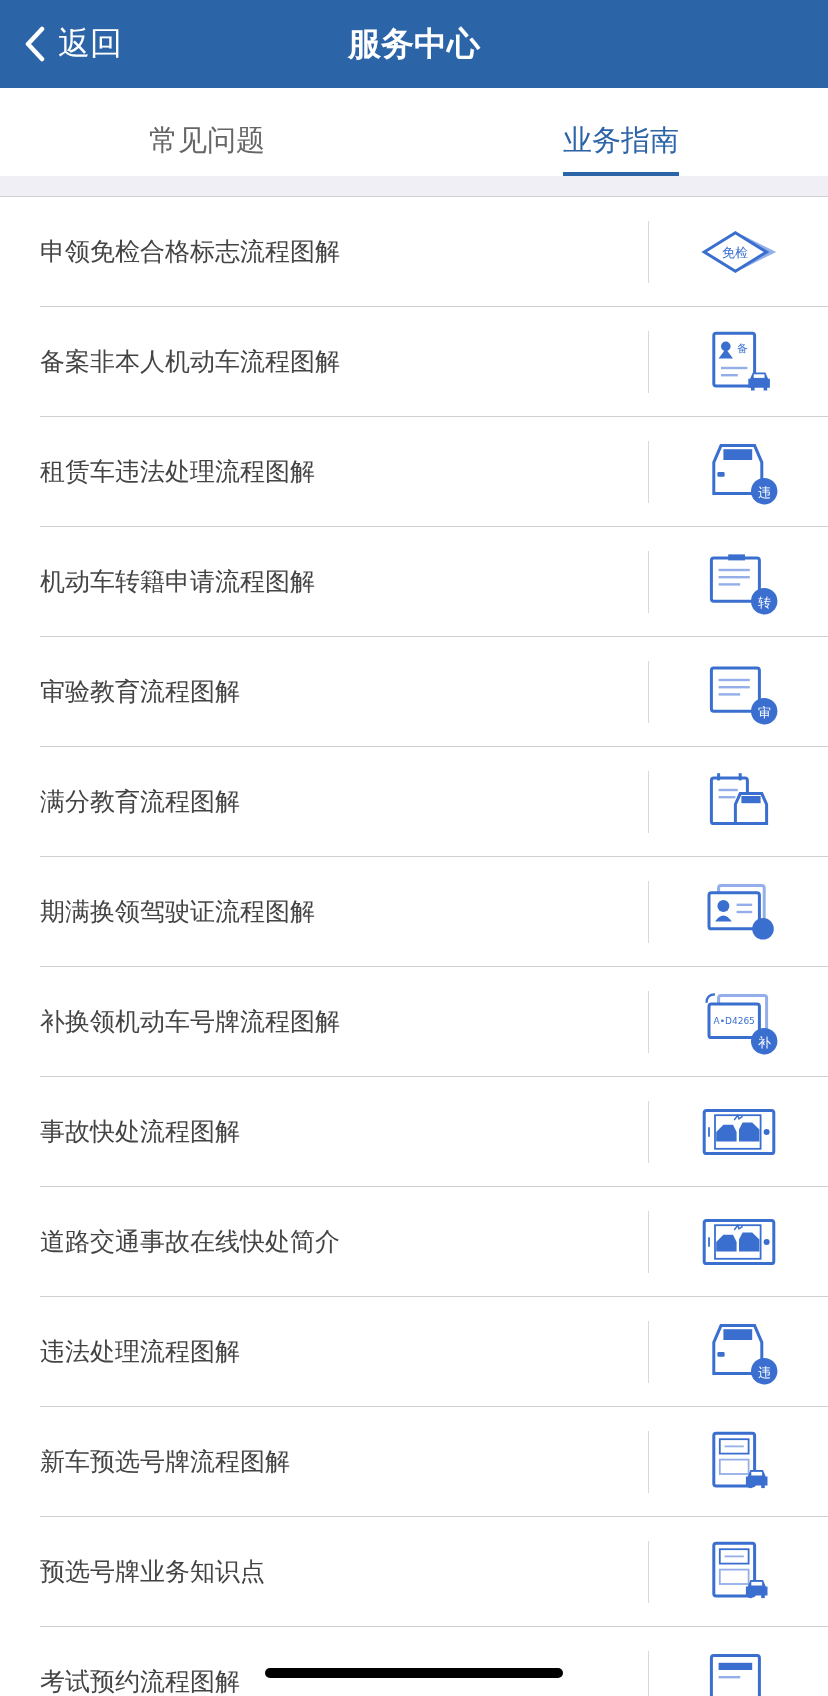 The image size is (828, 1696). Describe the element at coordinates (35, 44) in the screenshot. I see `back-chevron-icon` at that location.